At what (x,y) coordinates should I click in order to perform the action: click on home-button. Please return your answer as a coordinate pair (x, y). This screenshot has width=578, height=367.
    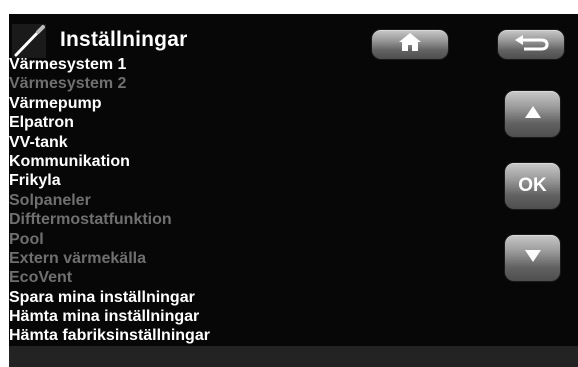
    Looking at the image, I should click on (410, 44).